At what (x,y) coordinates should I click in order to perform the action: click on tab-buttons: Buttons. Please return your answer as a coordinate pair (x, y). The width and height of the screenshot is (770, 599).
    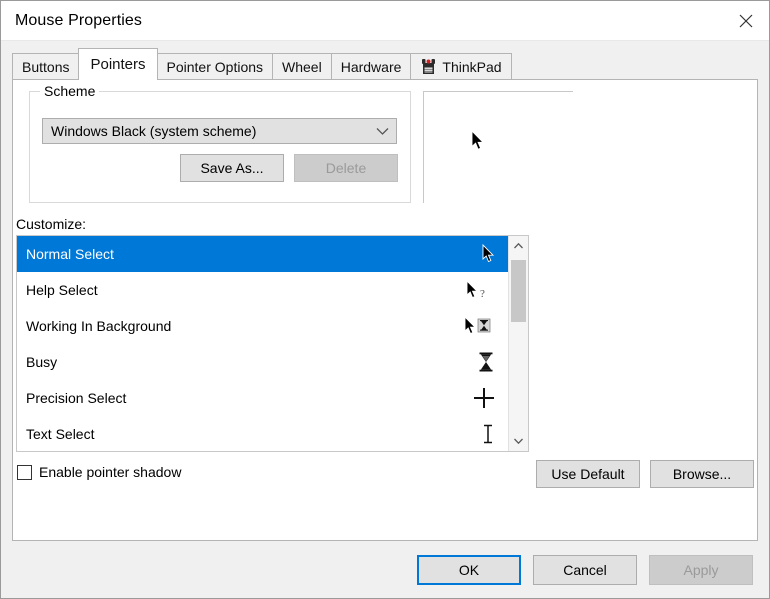
    Looking at the image, I should click on (46, 66).